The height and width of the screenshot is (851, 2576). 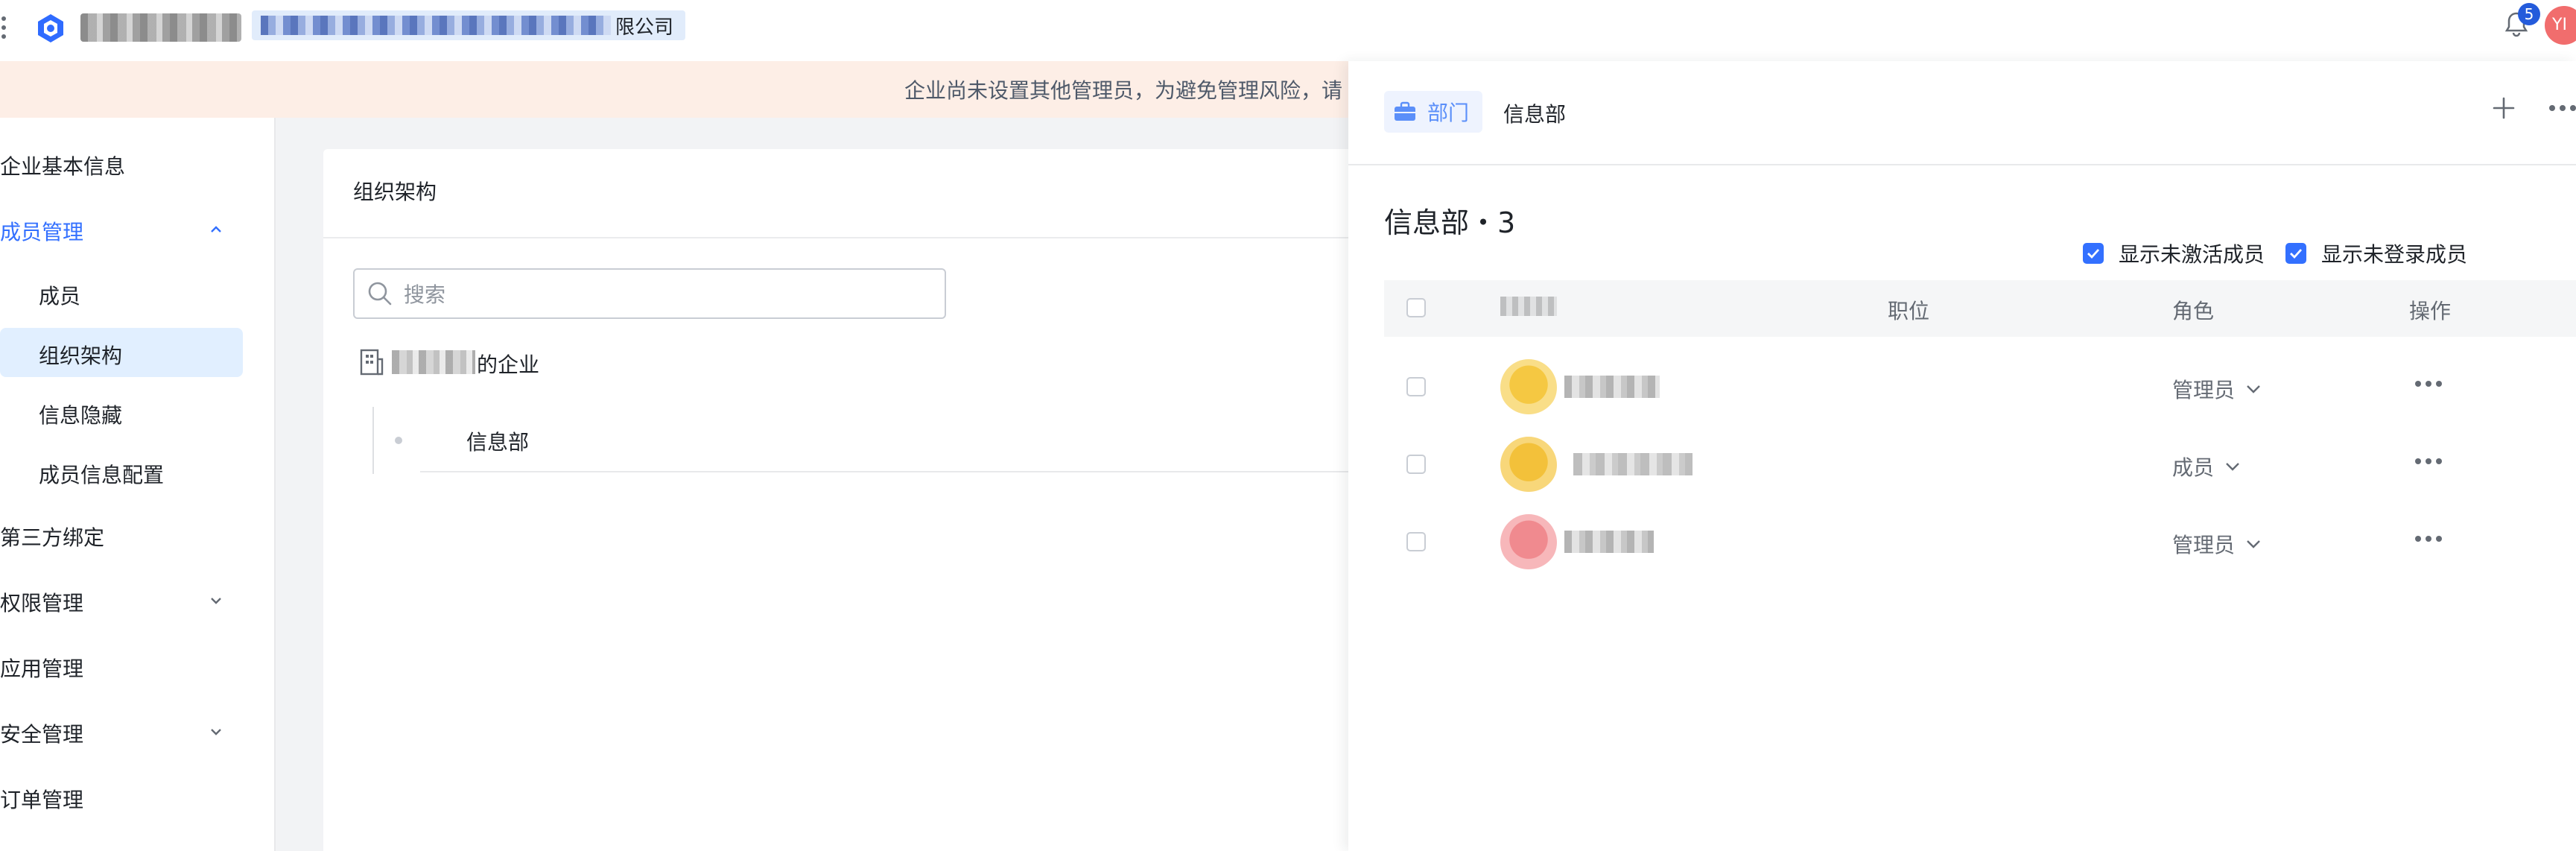 I want to click on table-header, so click(x=1980, y=309).